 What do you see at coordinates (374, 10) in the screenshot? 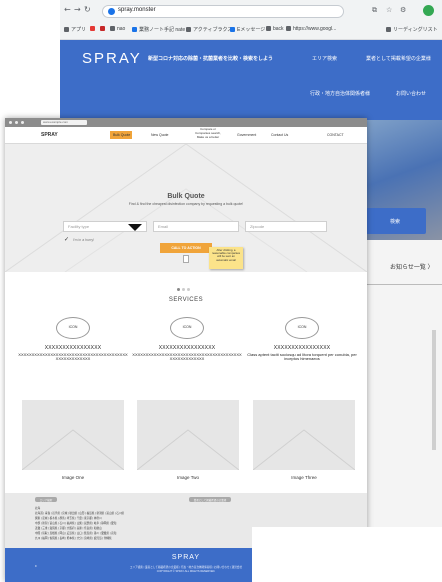
I see `tab-search-icon: ⧉` at bounding box center [374, 10].